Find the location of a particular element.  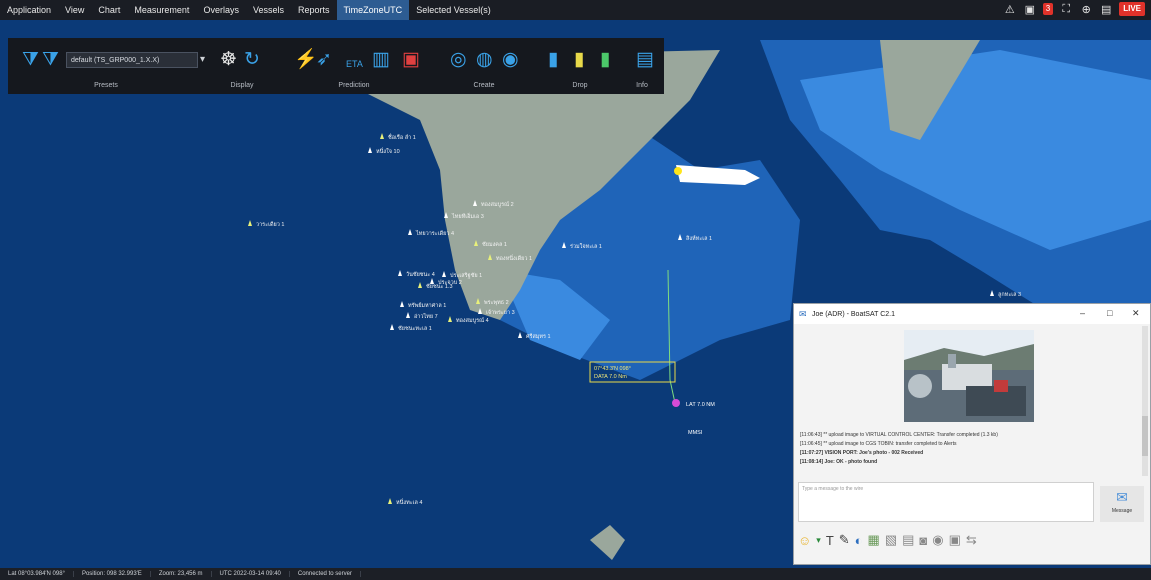

wink-icon: ◐ is located at coordinates (859, 540).